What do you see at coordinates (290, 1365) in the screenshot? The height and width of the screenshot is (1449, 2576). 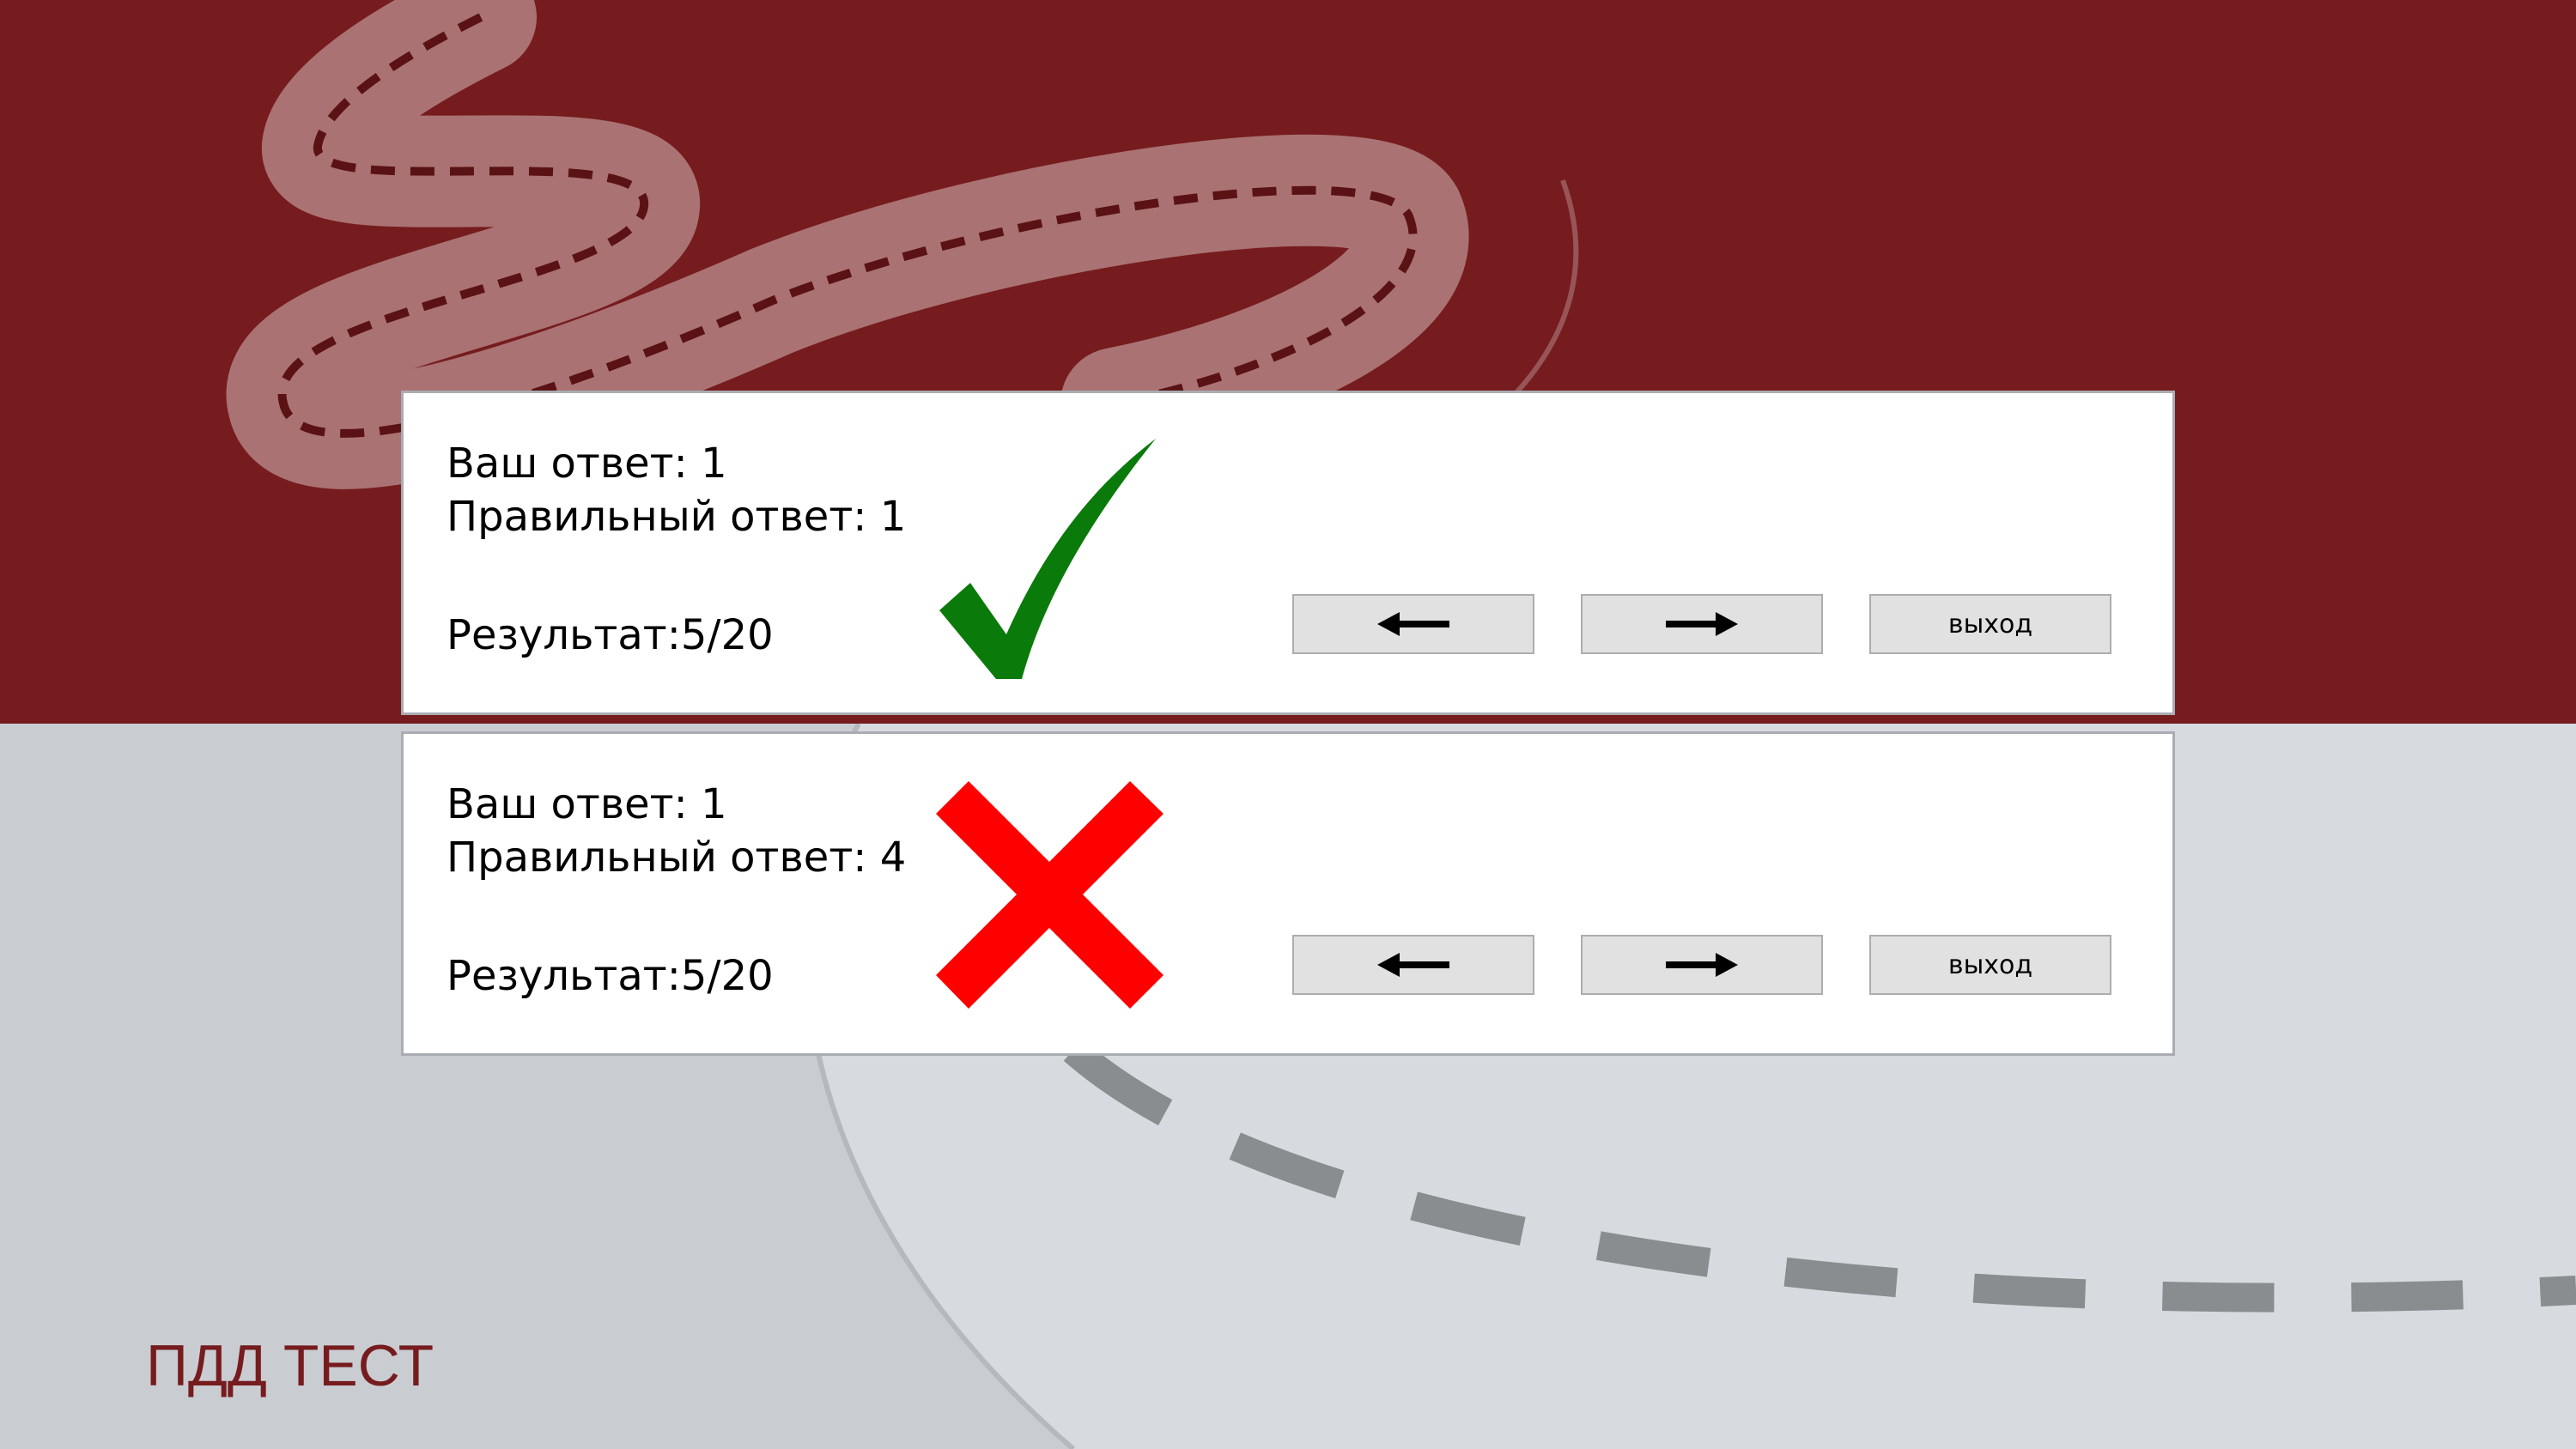 I see `footer-title: ПДД ТЕСТ` at bounding box center [290, 1365].